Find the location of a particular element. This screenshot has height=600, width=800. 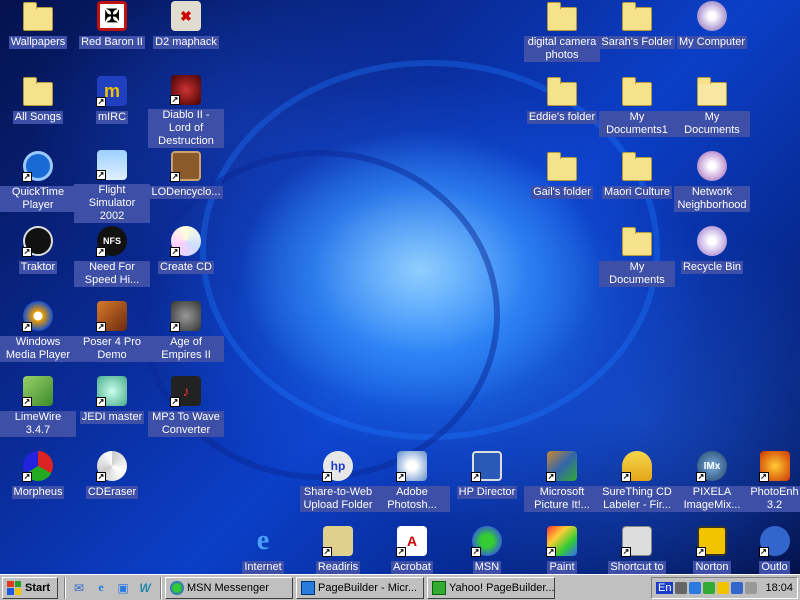

icon-label: My Documents is located at coordinates (637, 274).